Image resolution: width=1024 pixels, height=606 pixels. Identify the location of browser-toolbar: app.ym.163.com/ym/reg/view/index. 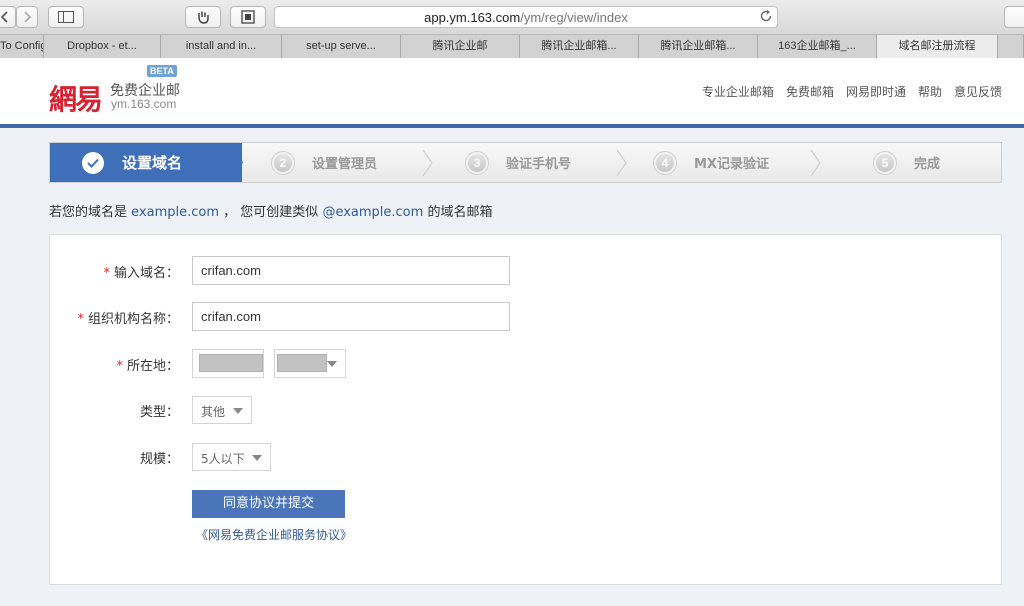
(512, 17).